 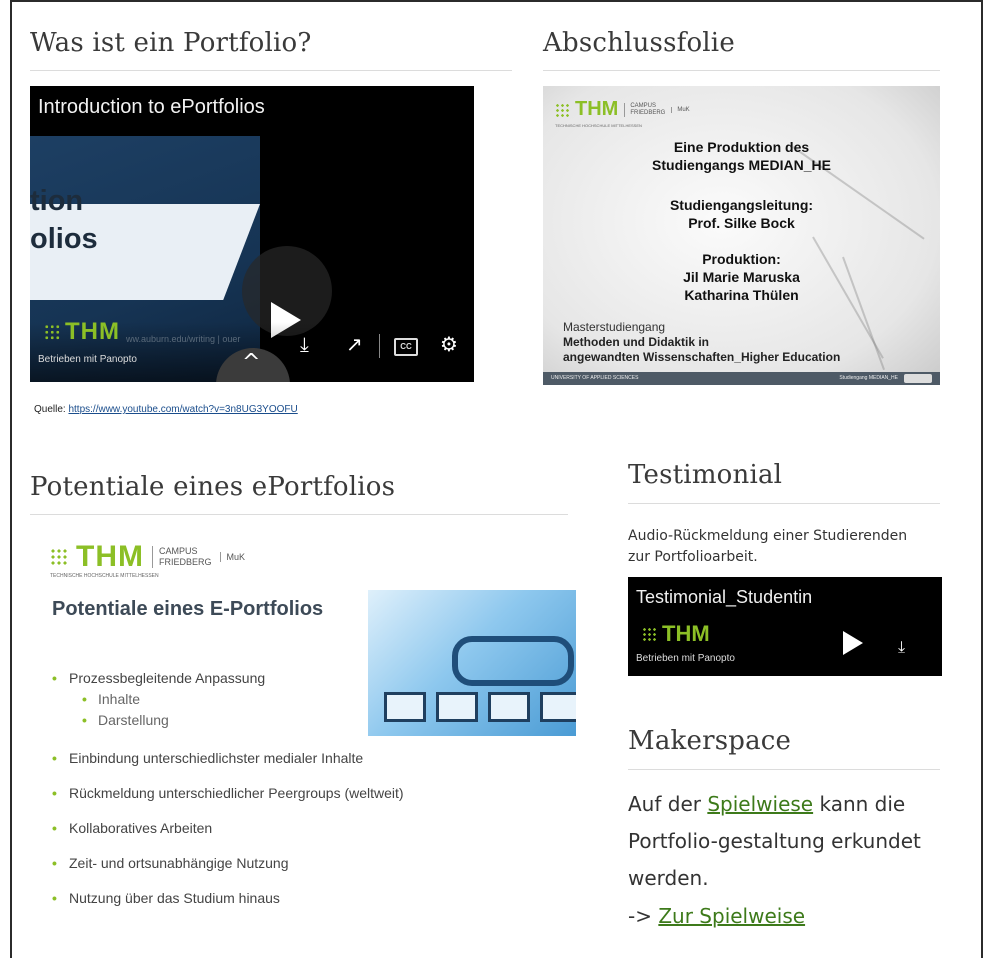 What do you see at coordinates (639, 43) in the screenshot?
I see `heading-closing: Abschlussfolie` at bounding box center [639, 43].